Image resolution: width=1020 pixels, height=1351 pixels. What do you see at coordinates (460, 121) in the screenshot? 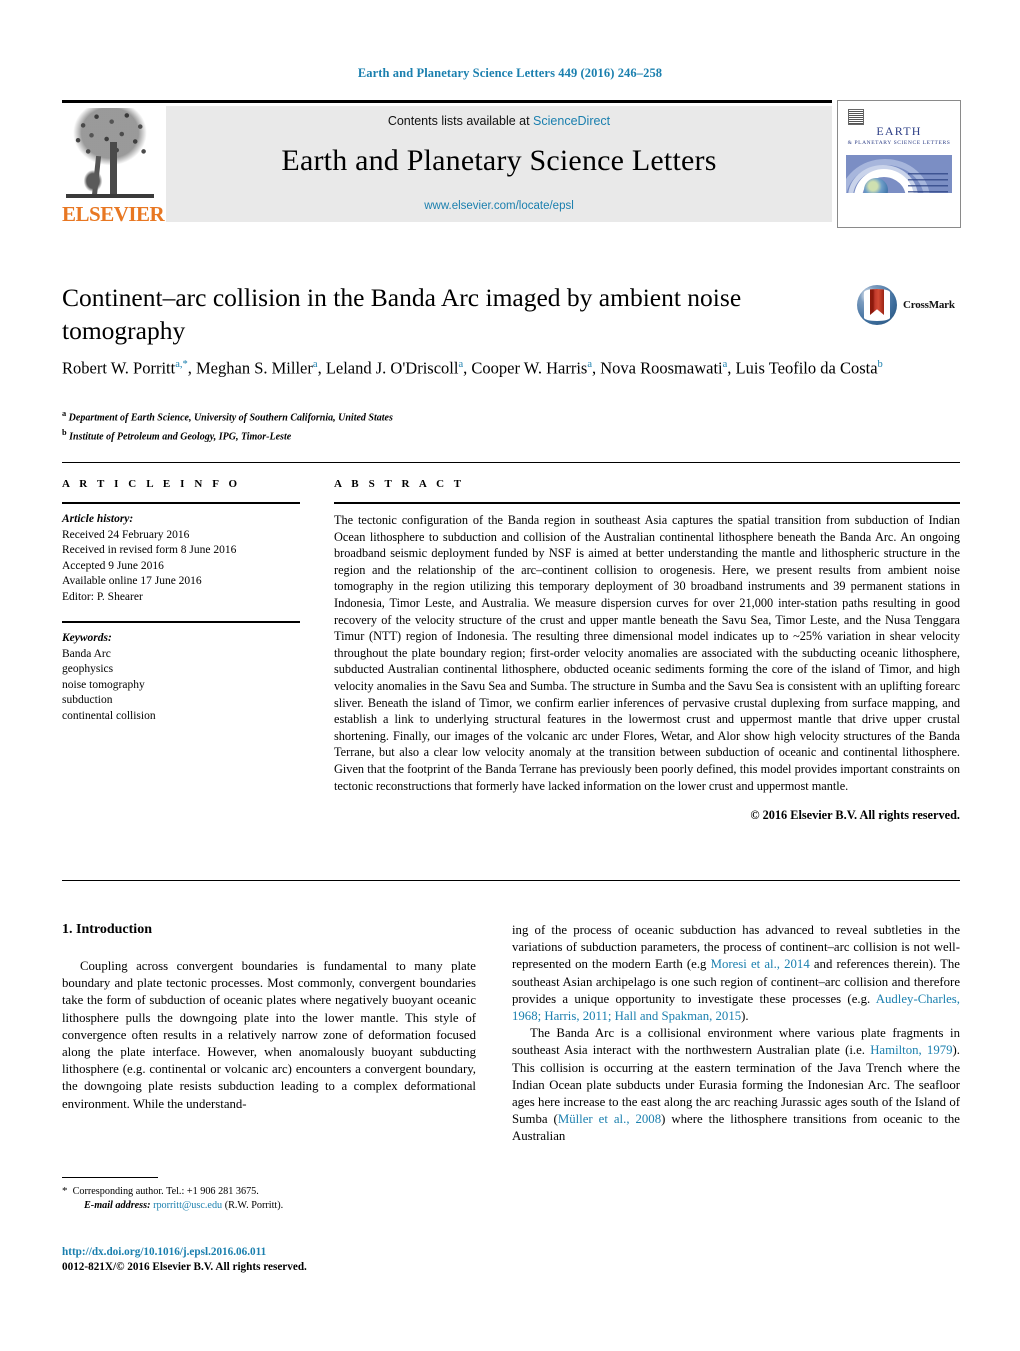
I see `contents-prefix: Contents lists available at` at bounding box center [460, 121].